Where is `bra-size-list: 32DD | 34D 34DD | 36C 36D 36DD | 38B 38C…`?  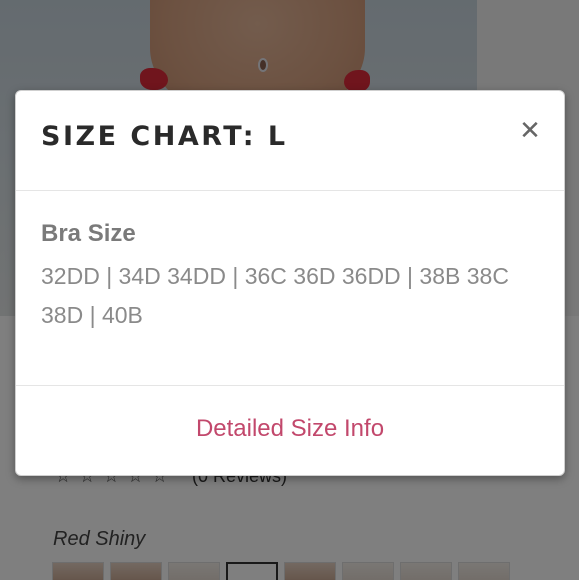
bra-size-list: 32DD | 34D 34DD | 36C 36D 36DD | 38B 38C… is located at coordinates (275, 295).